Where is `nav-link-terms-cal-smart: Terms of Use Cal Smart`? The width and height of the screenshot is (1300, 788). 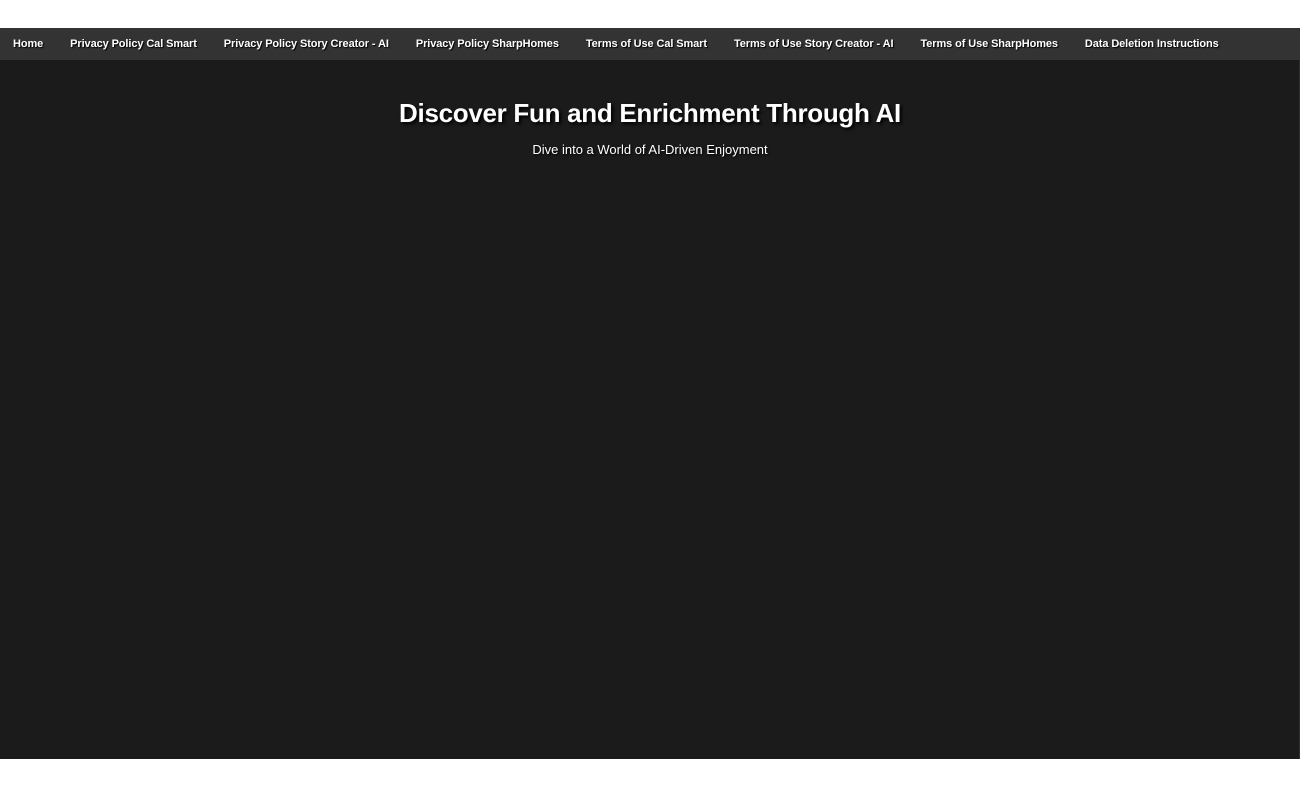 nav-link-terms-cal-smart: Terms of Use Cal Smart is located at coordinates (646, 44).